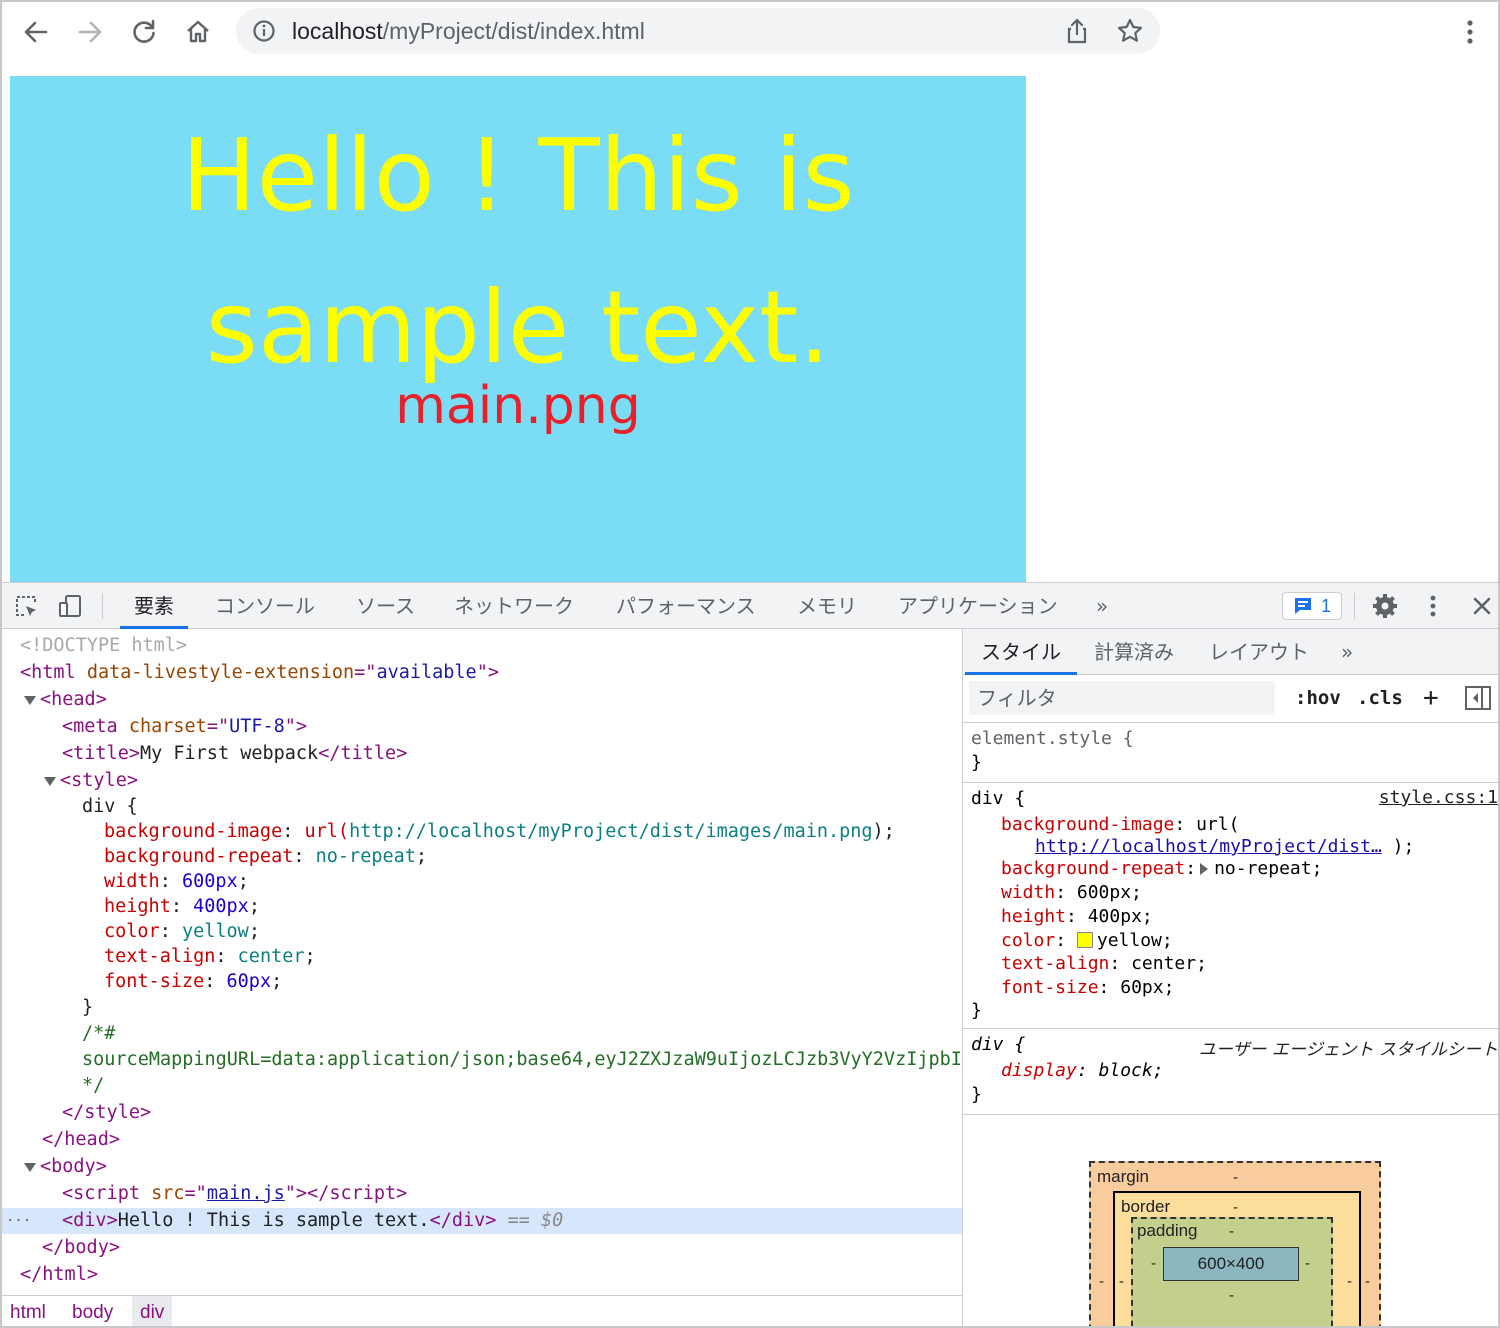 Image resolution: width=1500 pixels, height=1328 pixels. I want to click on kebab-menu-icon, so click(1470, 32).